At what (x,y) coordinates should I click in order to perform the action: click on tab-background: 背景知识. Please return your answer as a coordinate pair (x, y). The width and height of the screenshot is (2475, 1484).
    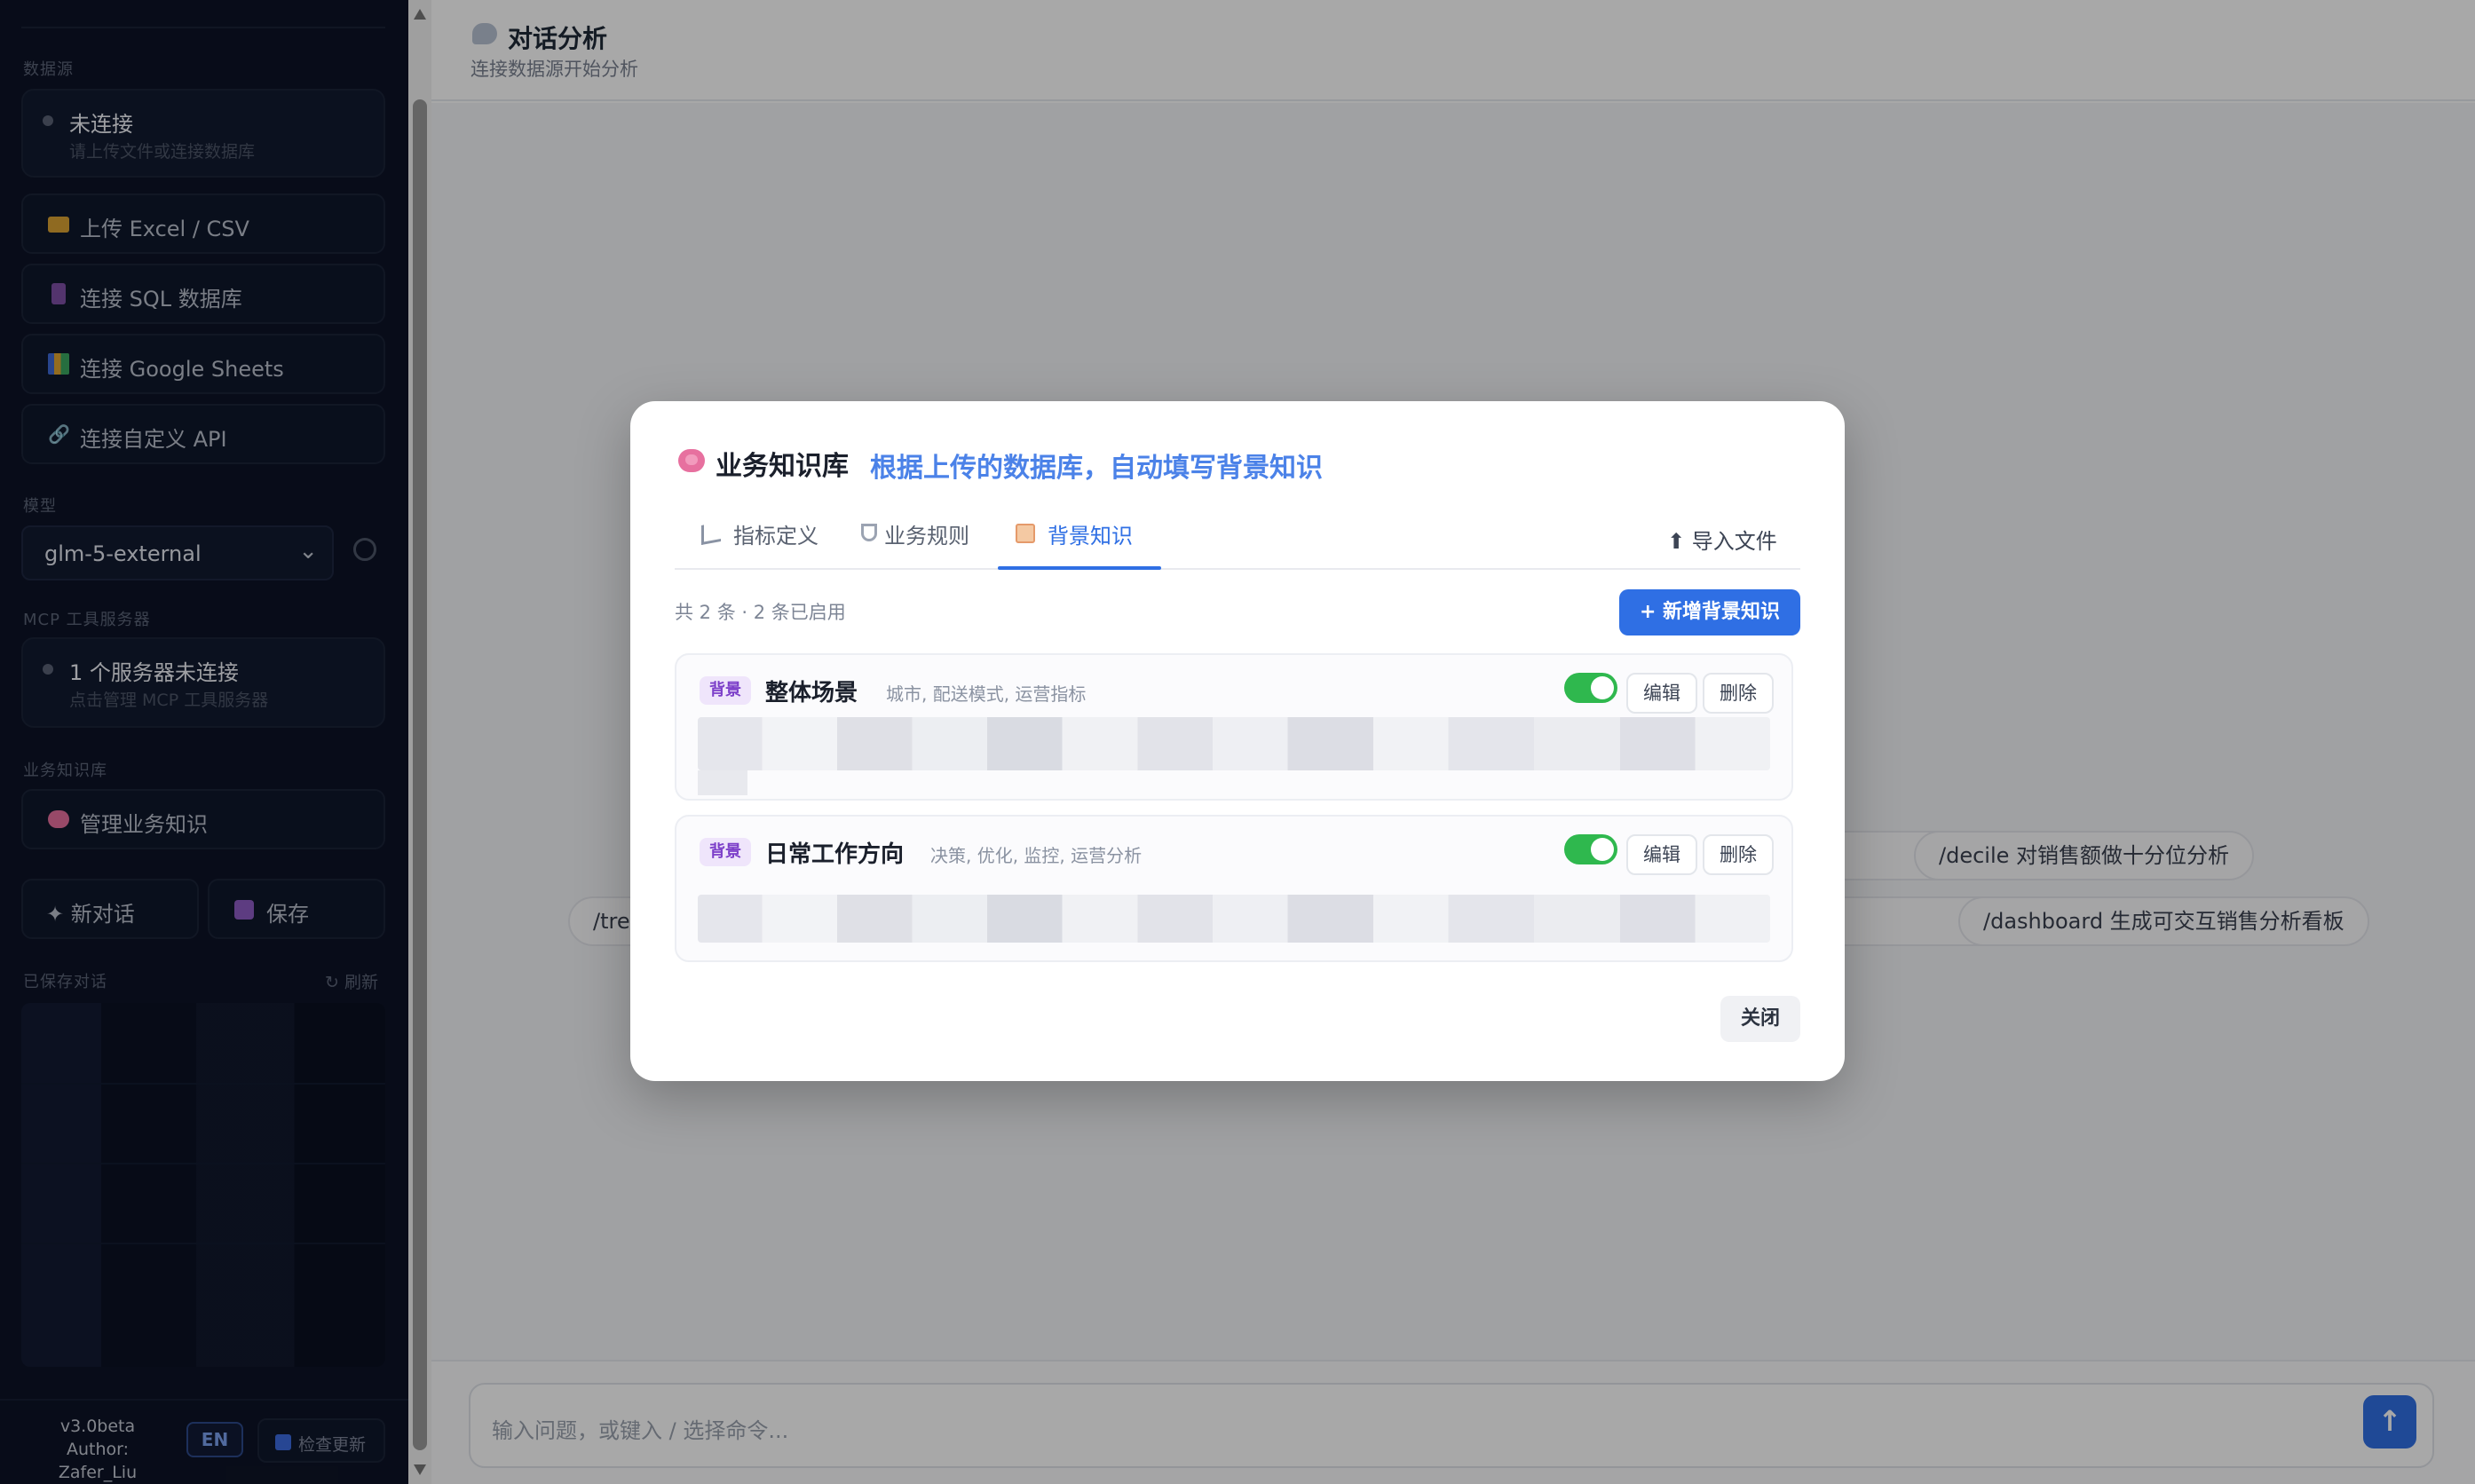
    Looking at the image, I should click on (1087, 543).